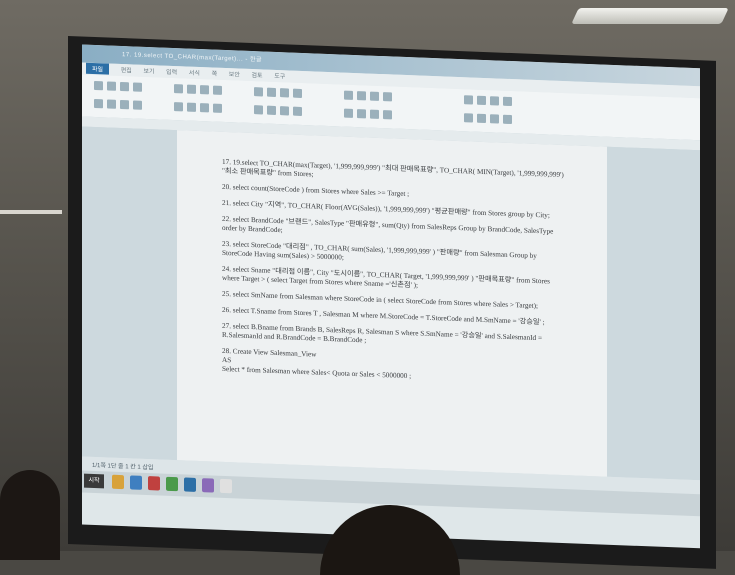 The height and width of the screenshot is (575, 735). I want to click on menu-view: 보기, so click(148, 70).